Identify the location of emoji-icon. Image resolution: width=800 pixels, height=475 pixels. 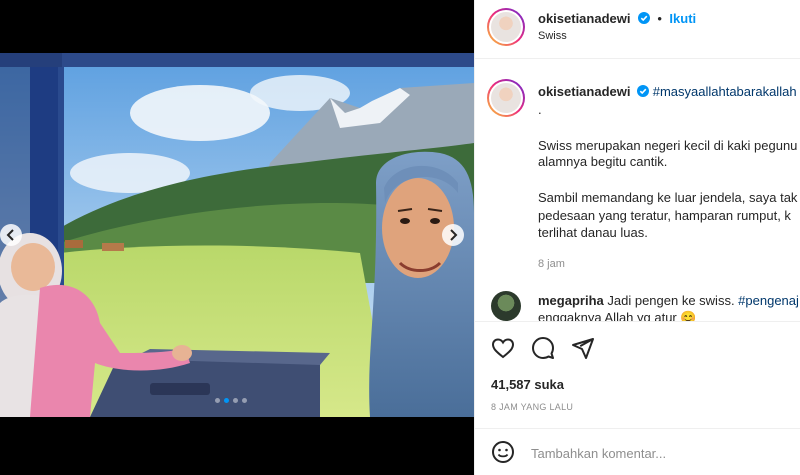
(503, 452).